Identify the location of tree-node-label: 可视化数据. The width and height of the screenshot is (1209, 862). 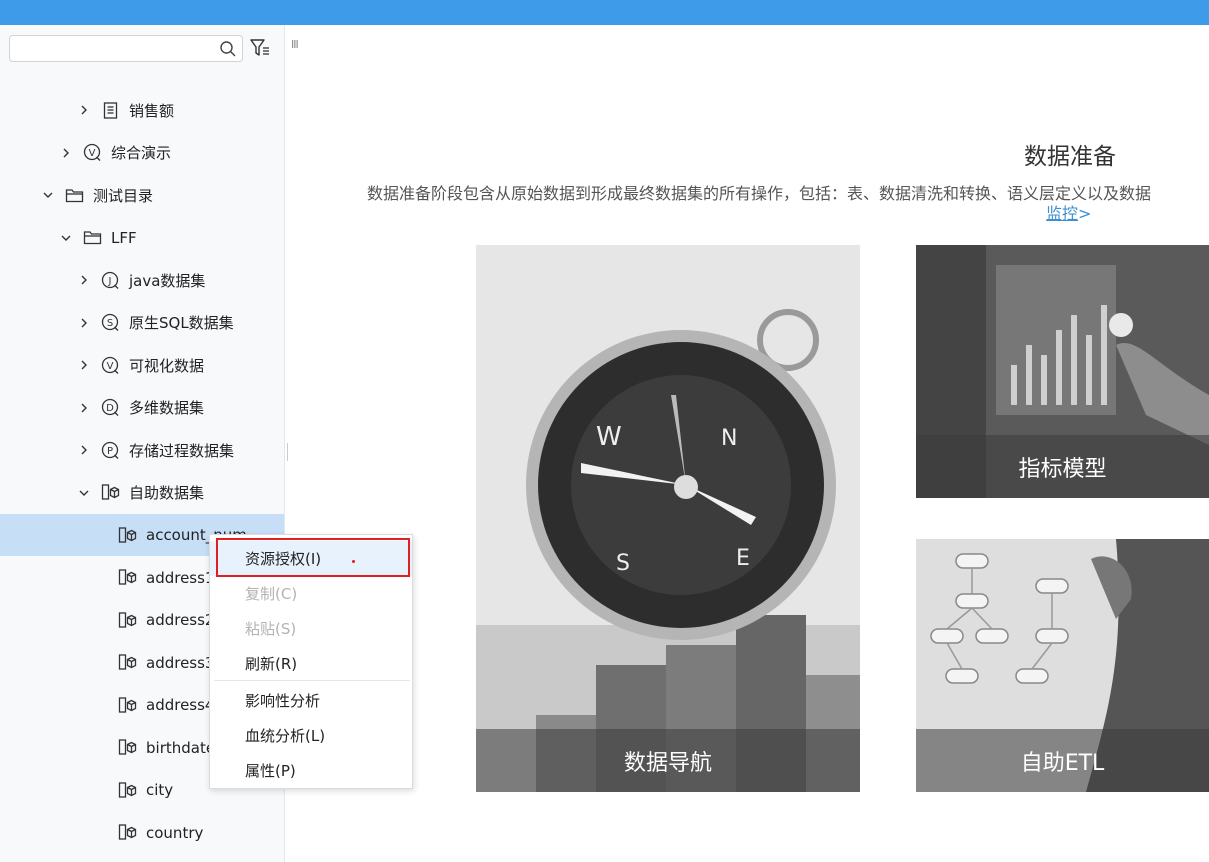
(167, 365).